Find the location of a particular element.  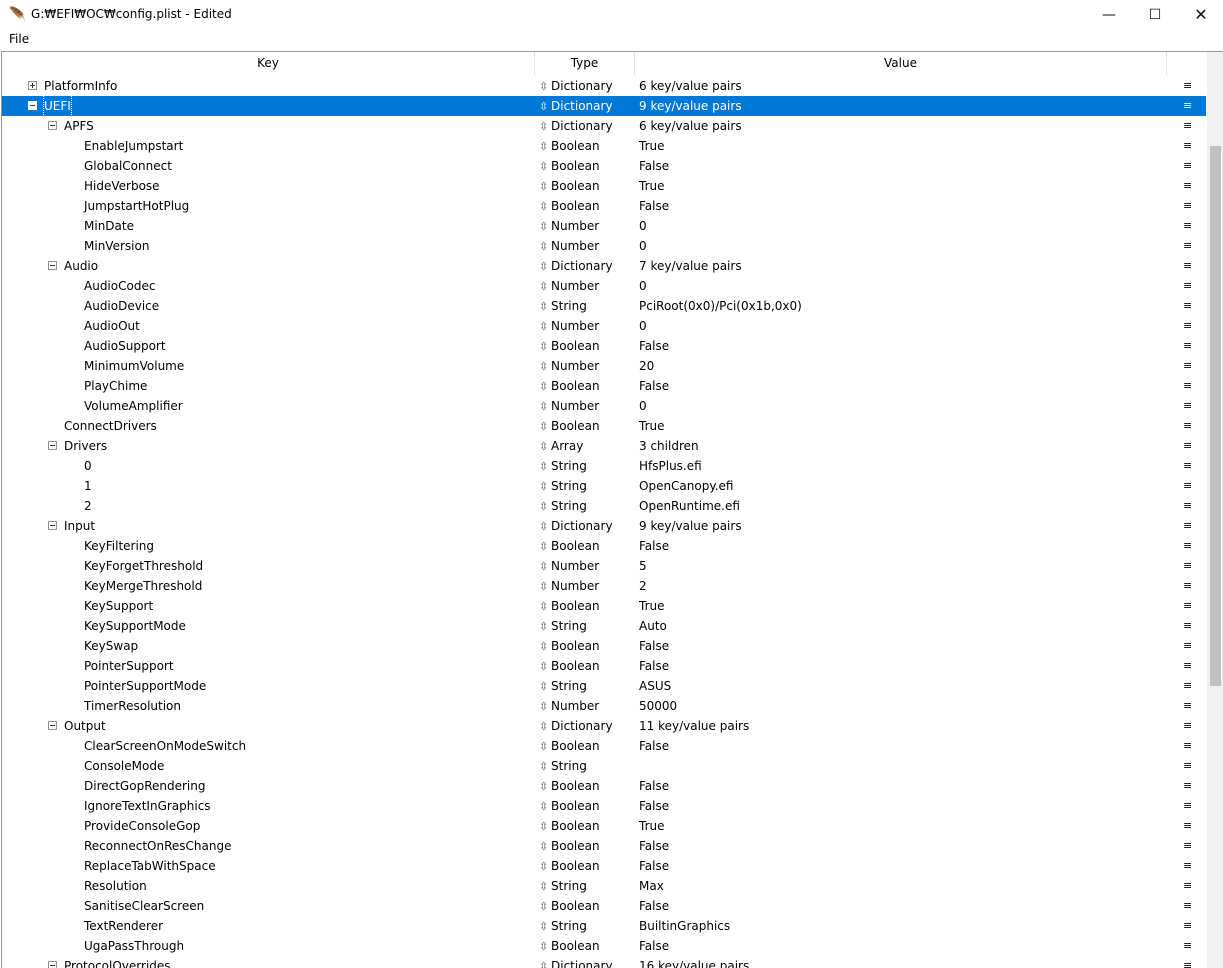

tree-row: TimerResolution ⇳ Number 50000 ≡ is located at coordinates (604, 706).